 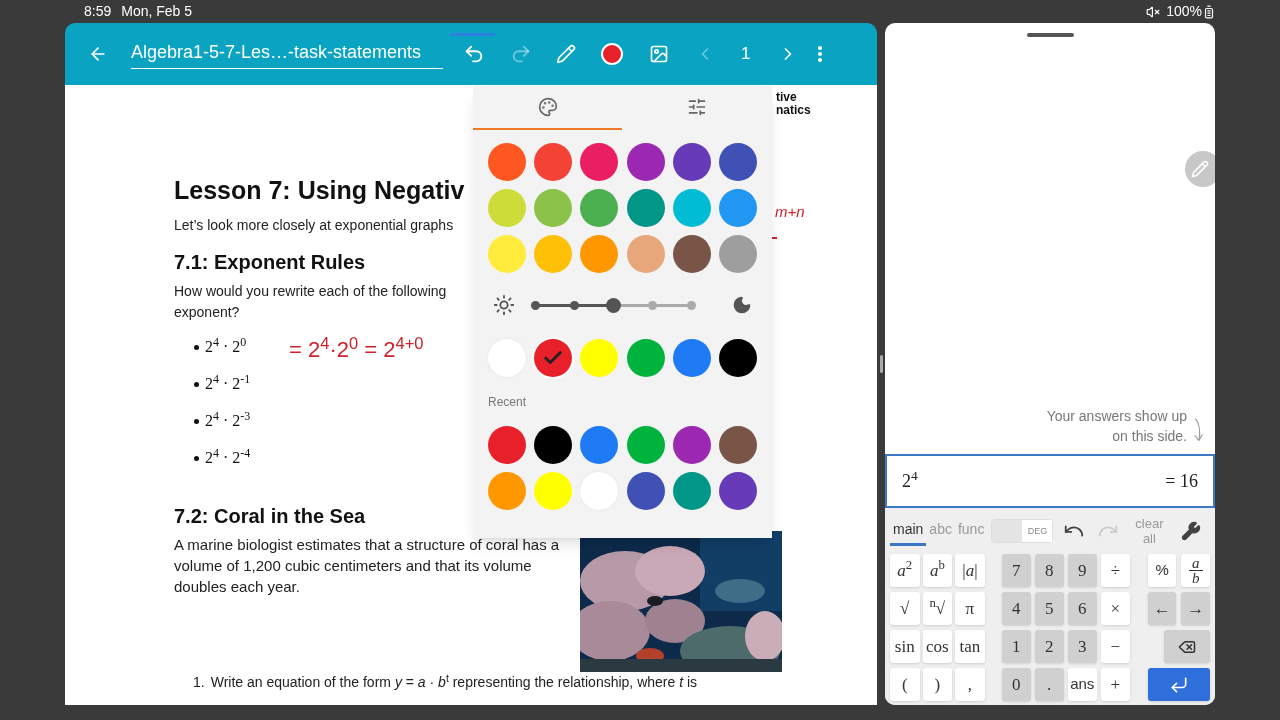 I want to click on calculator-key: ans, so click(x=1082, y=684).